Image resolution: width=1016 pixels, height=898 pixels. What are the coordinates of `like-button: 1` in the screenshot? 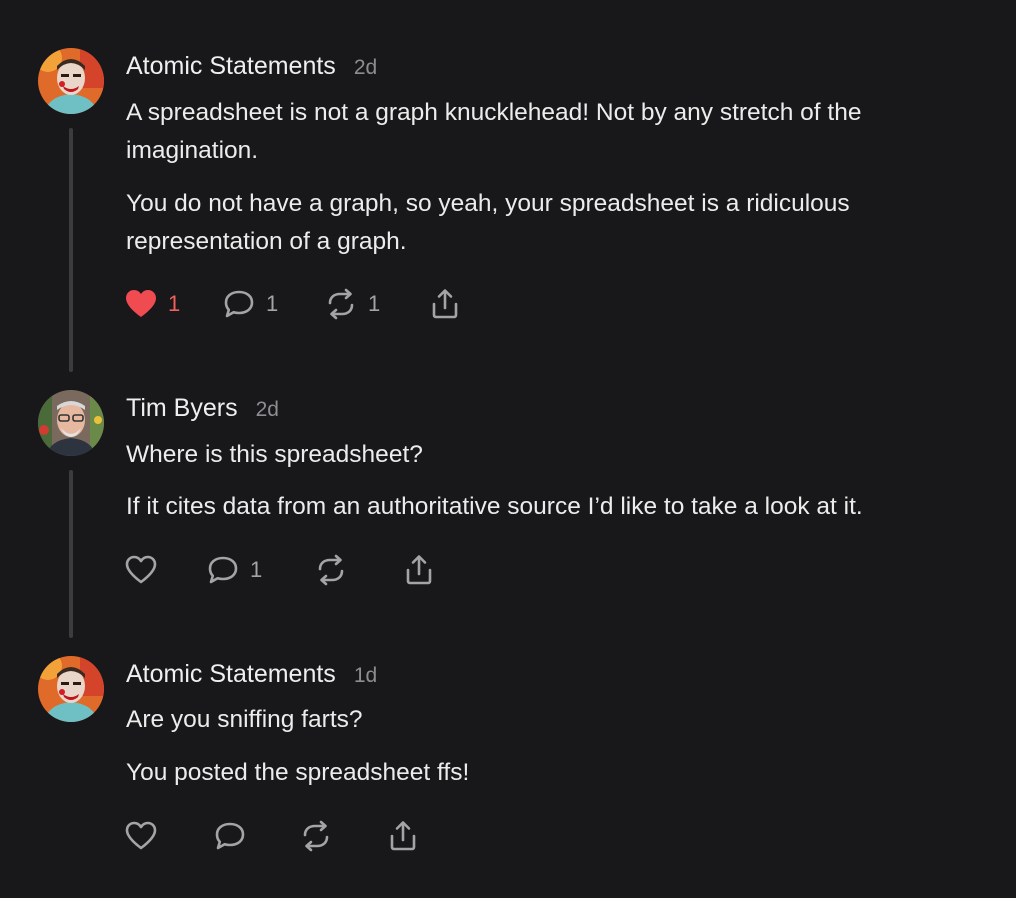 It's located at (152, 304).